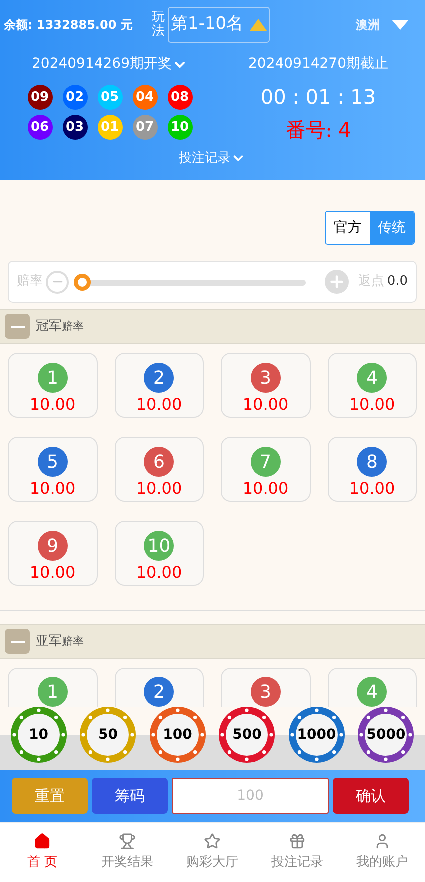 This screenshot has height=882, width=425. I want to click on next-issue-text: 20240914270期截止, so click(318, 64).